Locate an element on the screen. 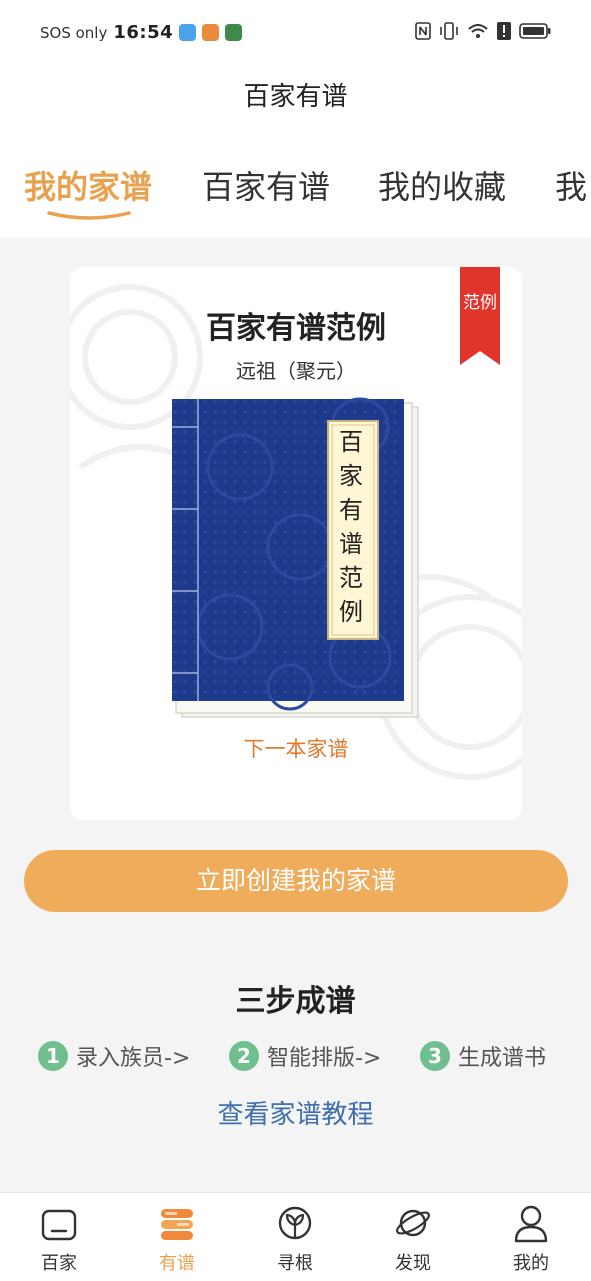 This screenshot has width=591, height=1281. tab-my-genealogy: 我的家谱 is located at coordinates (88, 185).